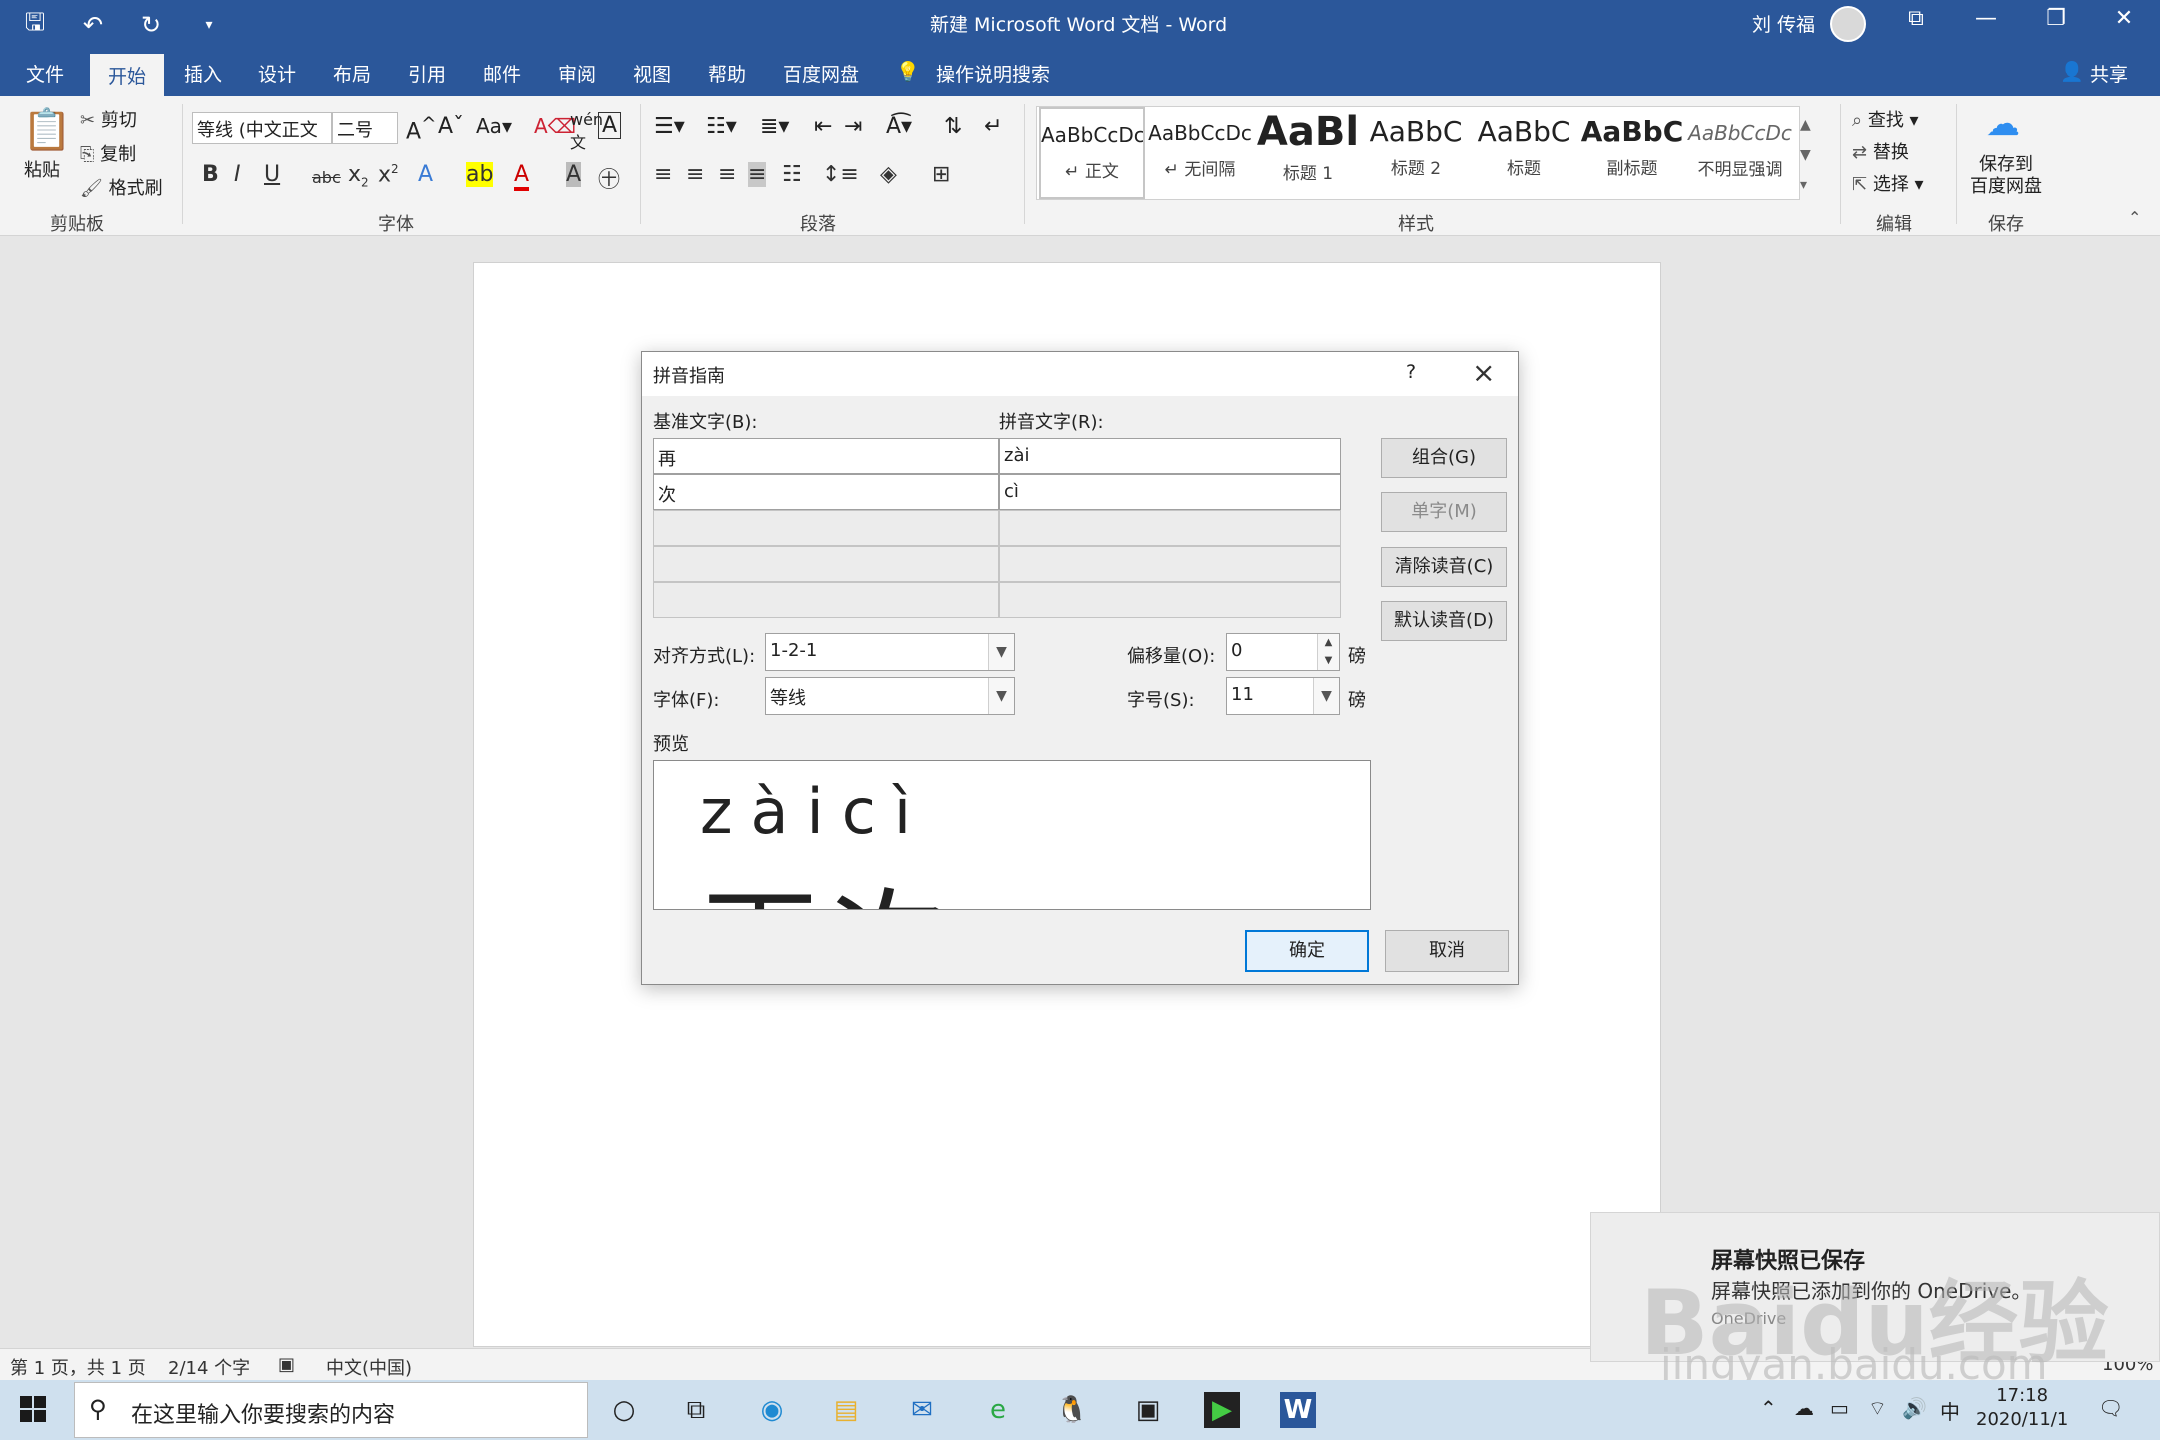 This screenshot has width=2160, height=1440. What do you see at coordinates (425, 174) in the screenshot?
I see `text-effects-icon: A` at bounding box center [425, 174].